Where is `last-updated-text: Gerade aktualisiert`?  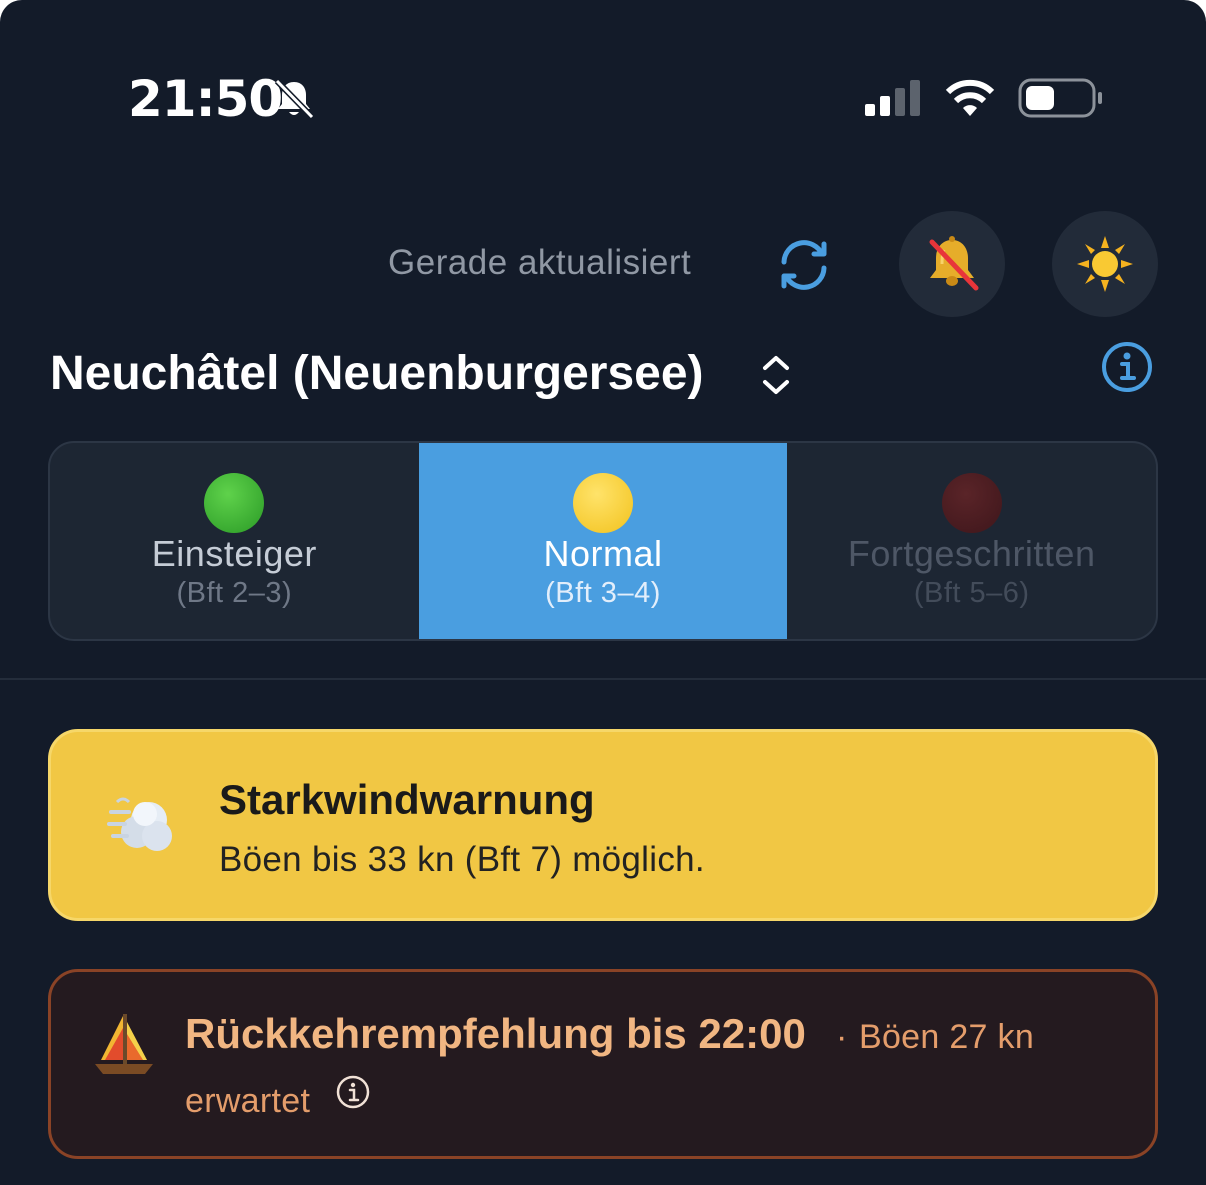 last-updated-text: Gerade aktualisiert is located at coordinates (540, 262).